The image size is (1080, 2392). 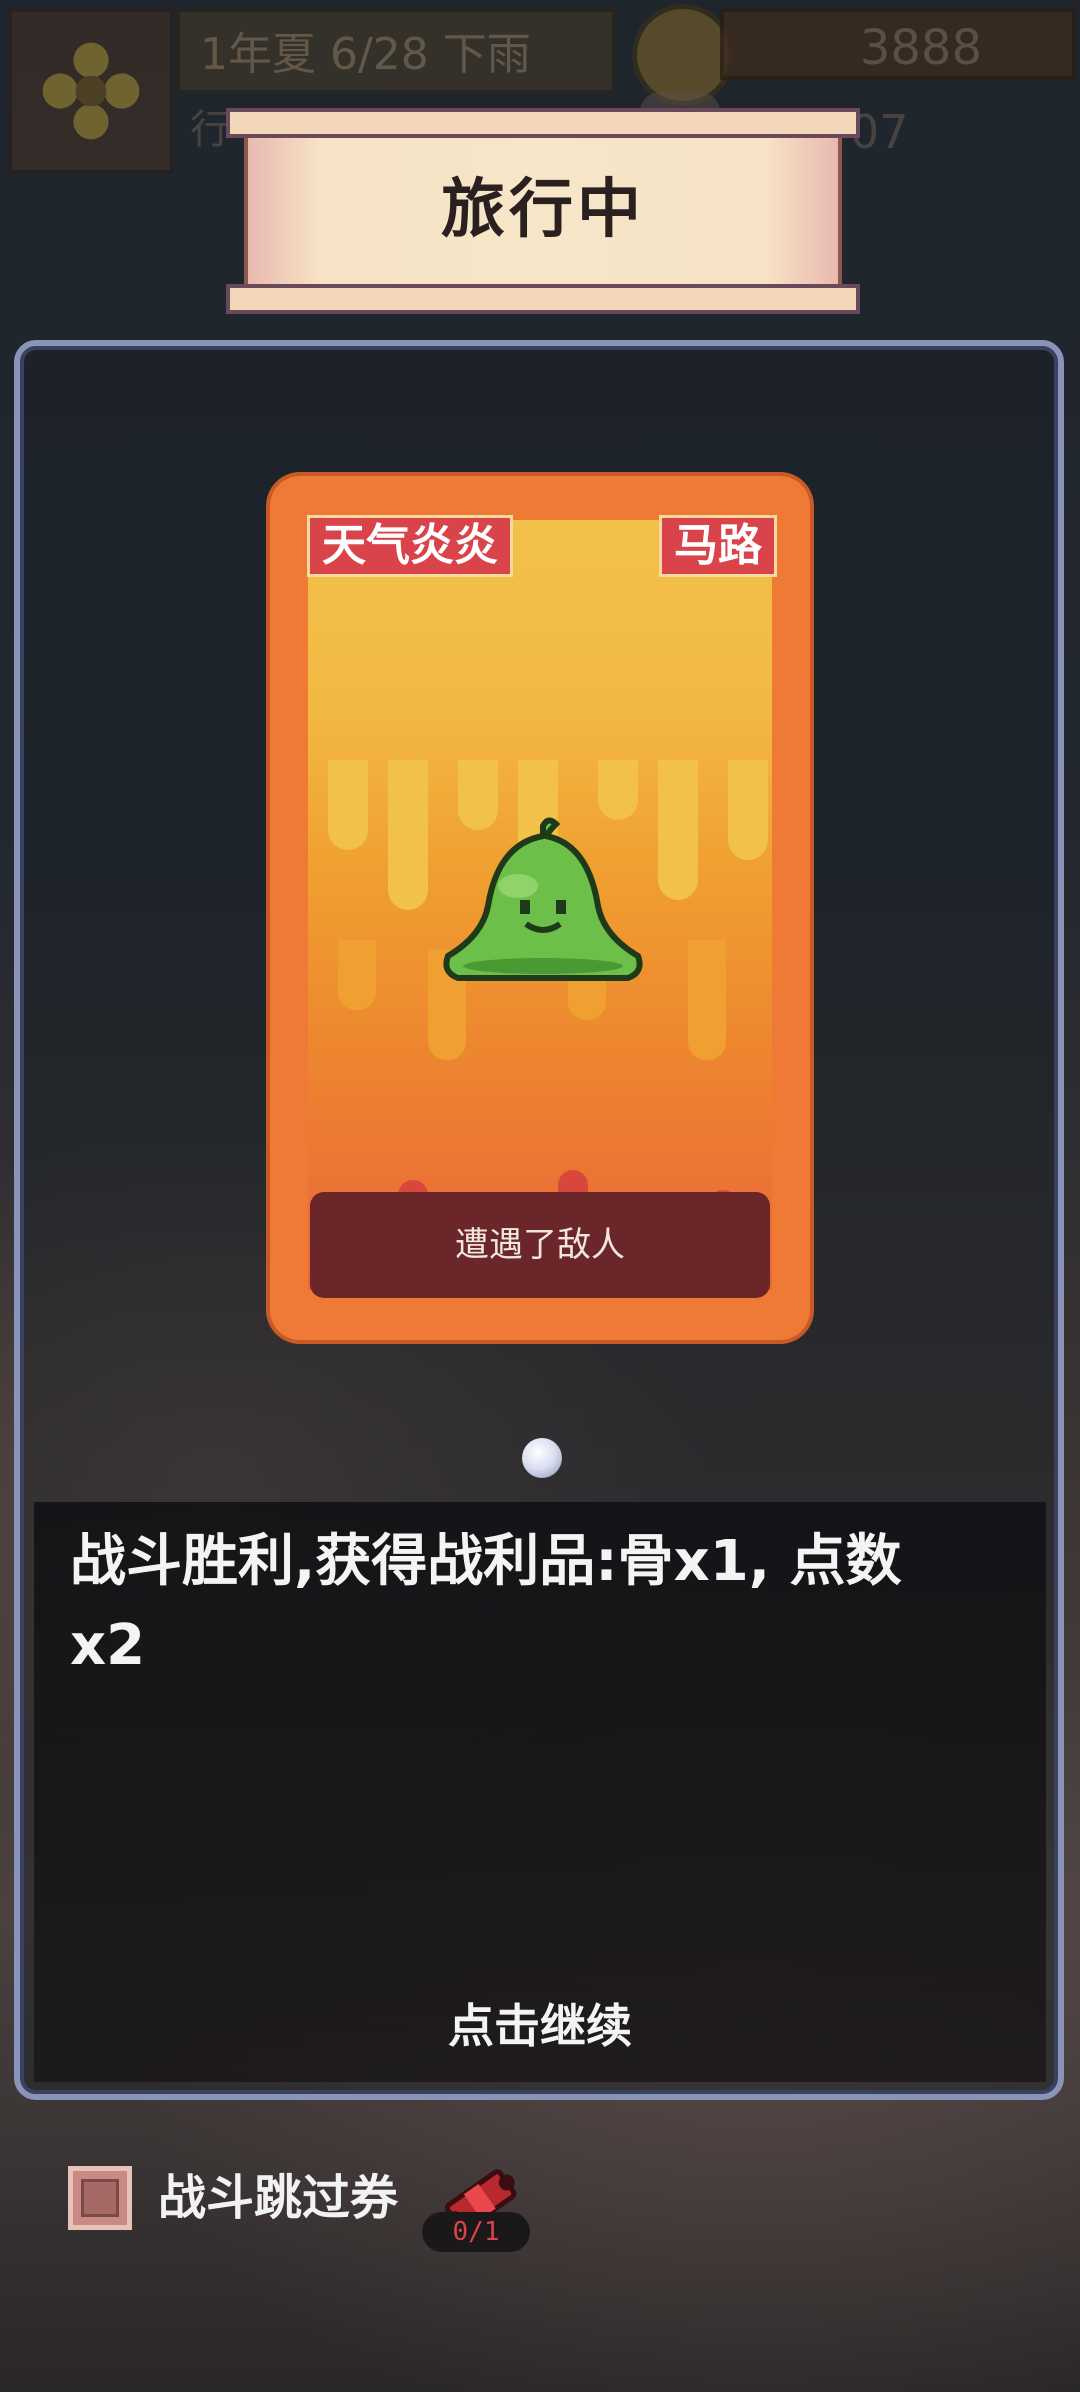 I want to click on green-slime-icon, so click(x=543, y=899).